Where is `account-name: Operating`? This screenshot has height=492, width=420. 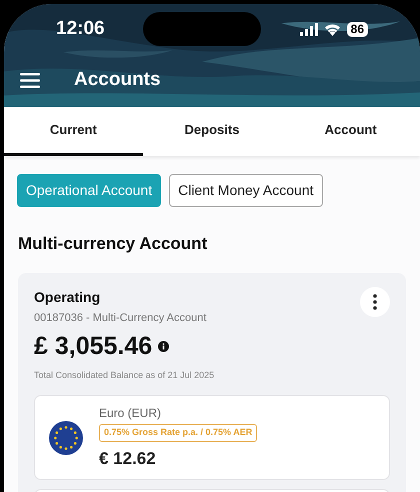
account-name: Operating is located at coordinates (68, 297).